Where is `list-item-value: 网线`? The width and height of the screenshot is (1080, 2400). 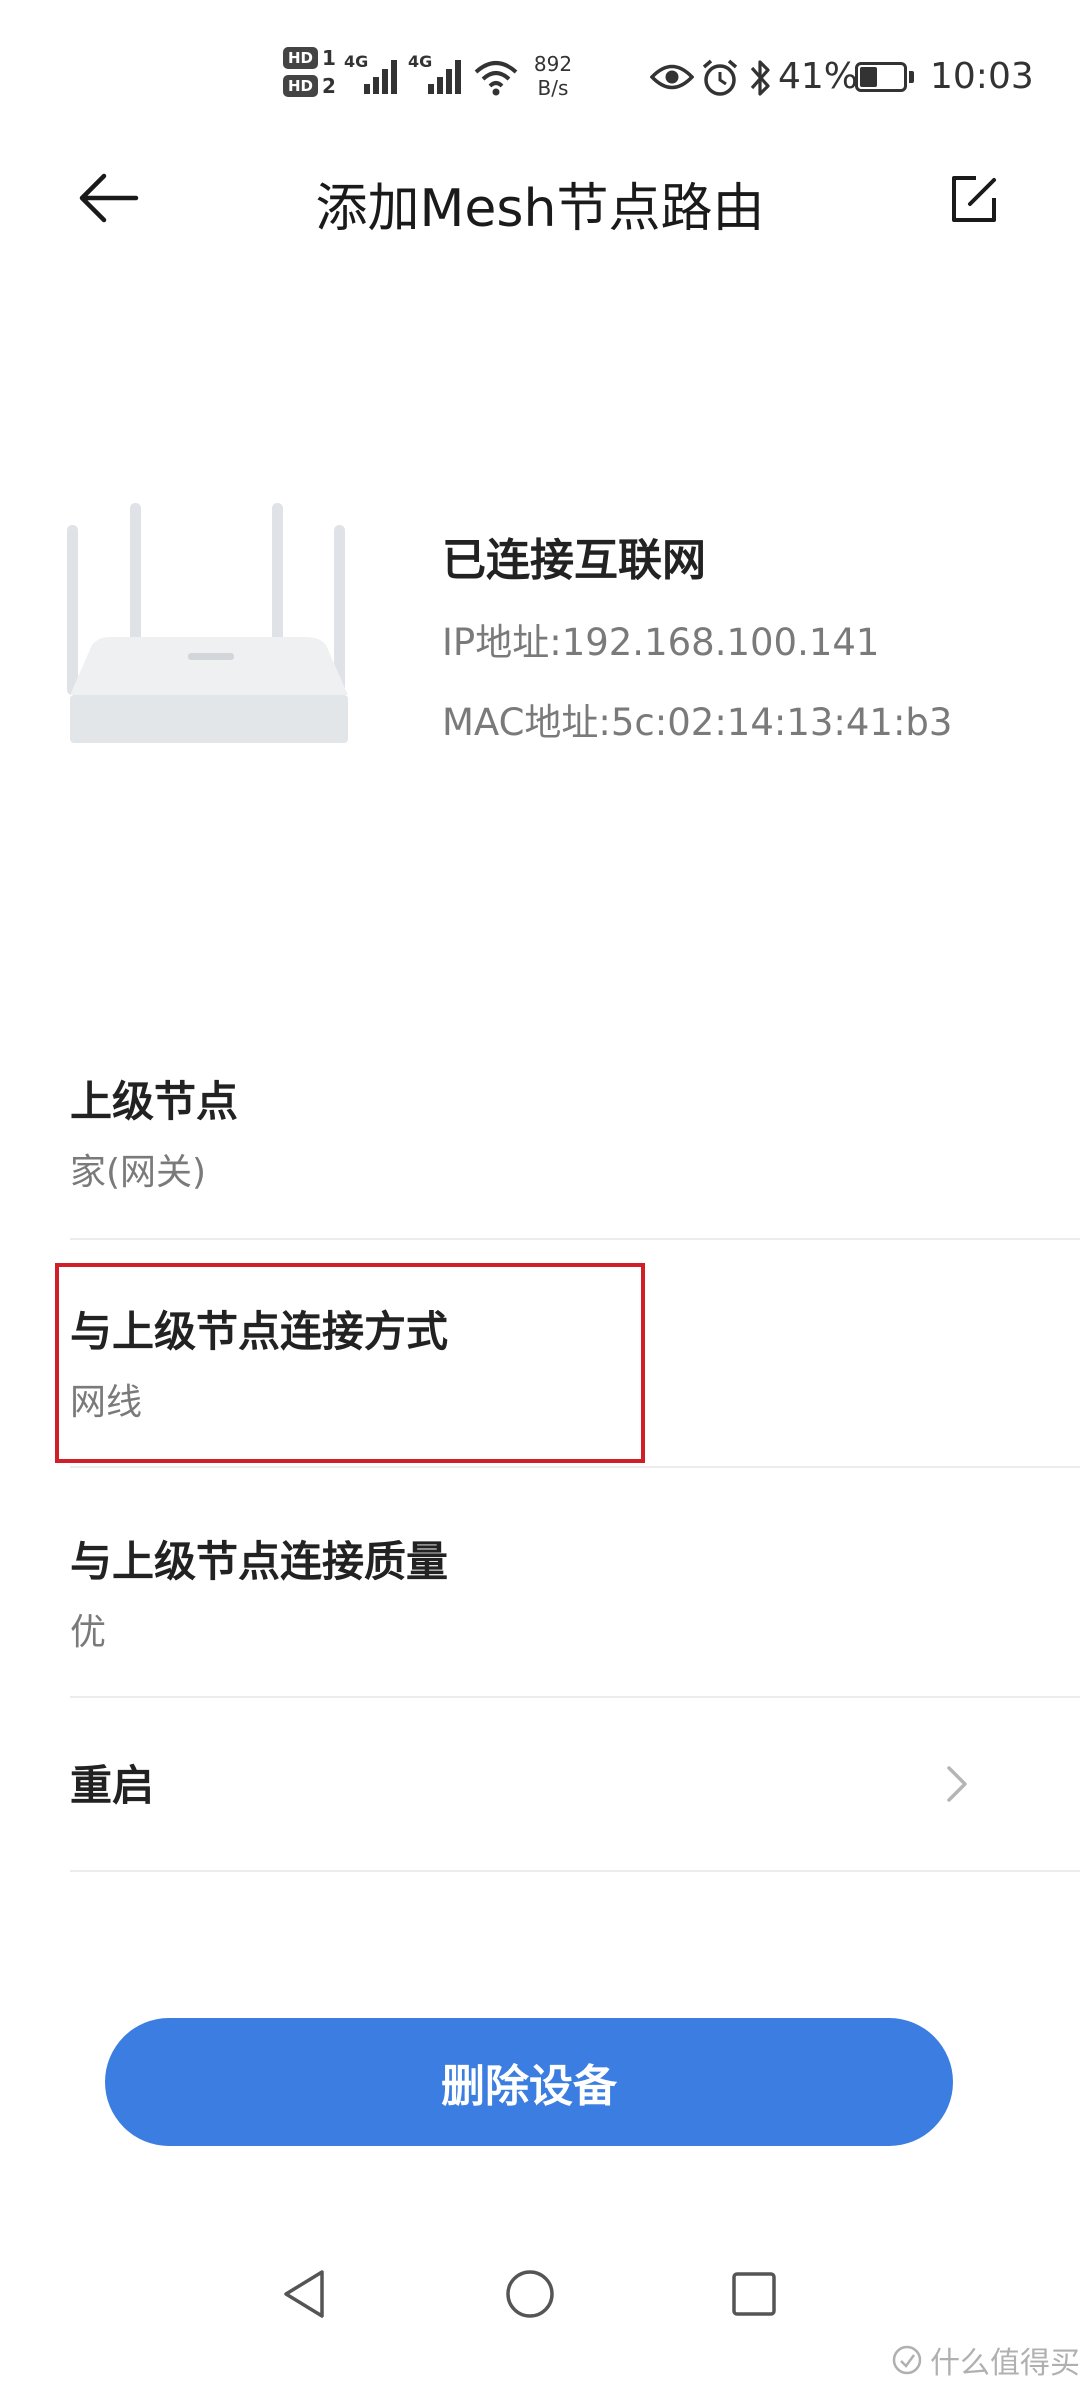
list-item-value: 网线 is located at coordinates (106, 1402).